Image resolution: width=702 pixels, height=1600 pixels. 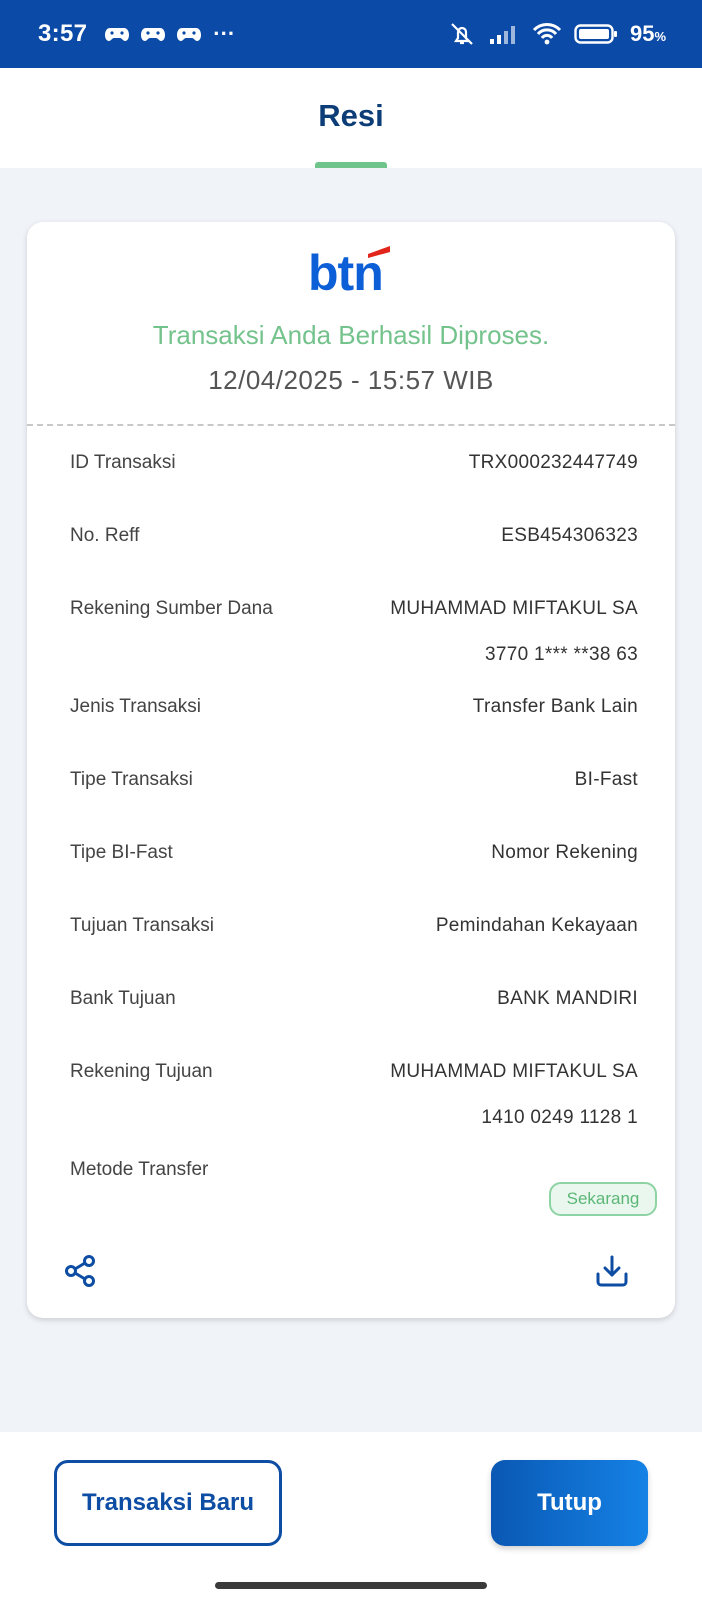 I want to click on alarm-off-icon, so click(x=462, y=34).